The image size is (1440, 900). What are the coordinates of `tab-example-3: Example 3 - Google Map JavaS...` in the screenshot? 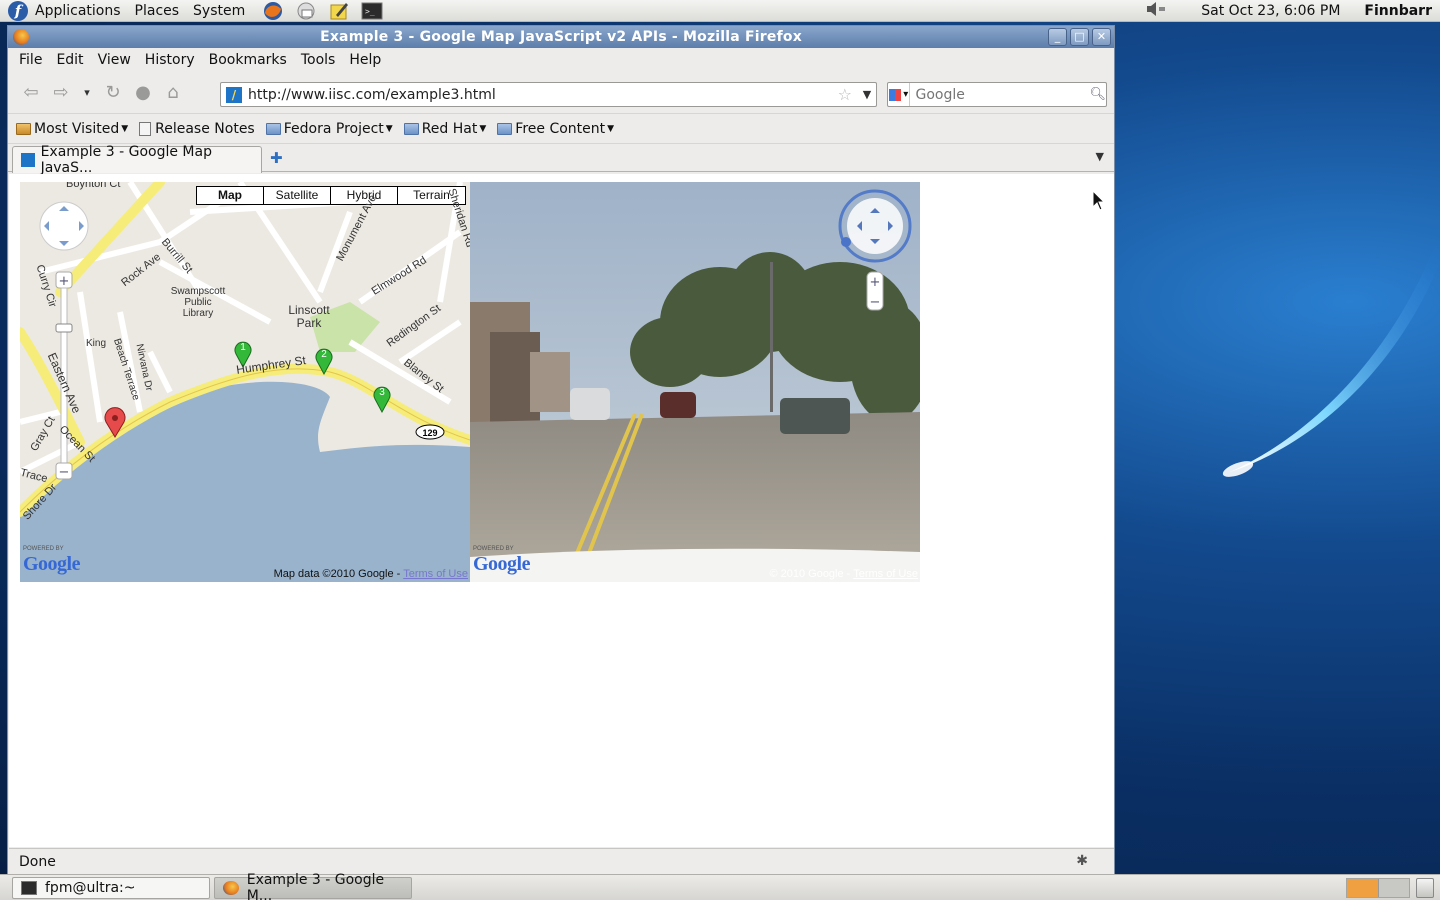 It's located at (137, 160).